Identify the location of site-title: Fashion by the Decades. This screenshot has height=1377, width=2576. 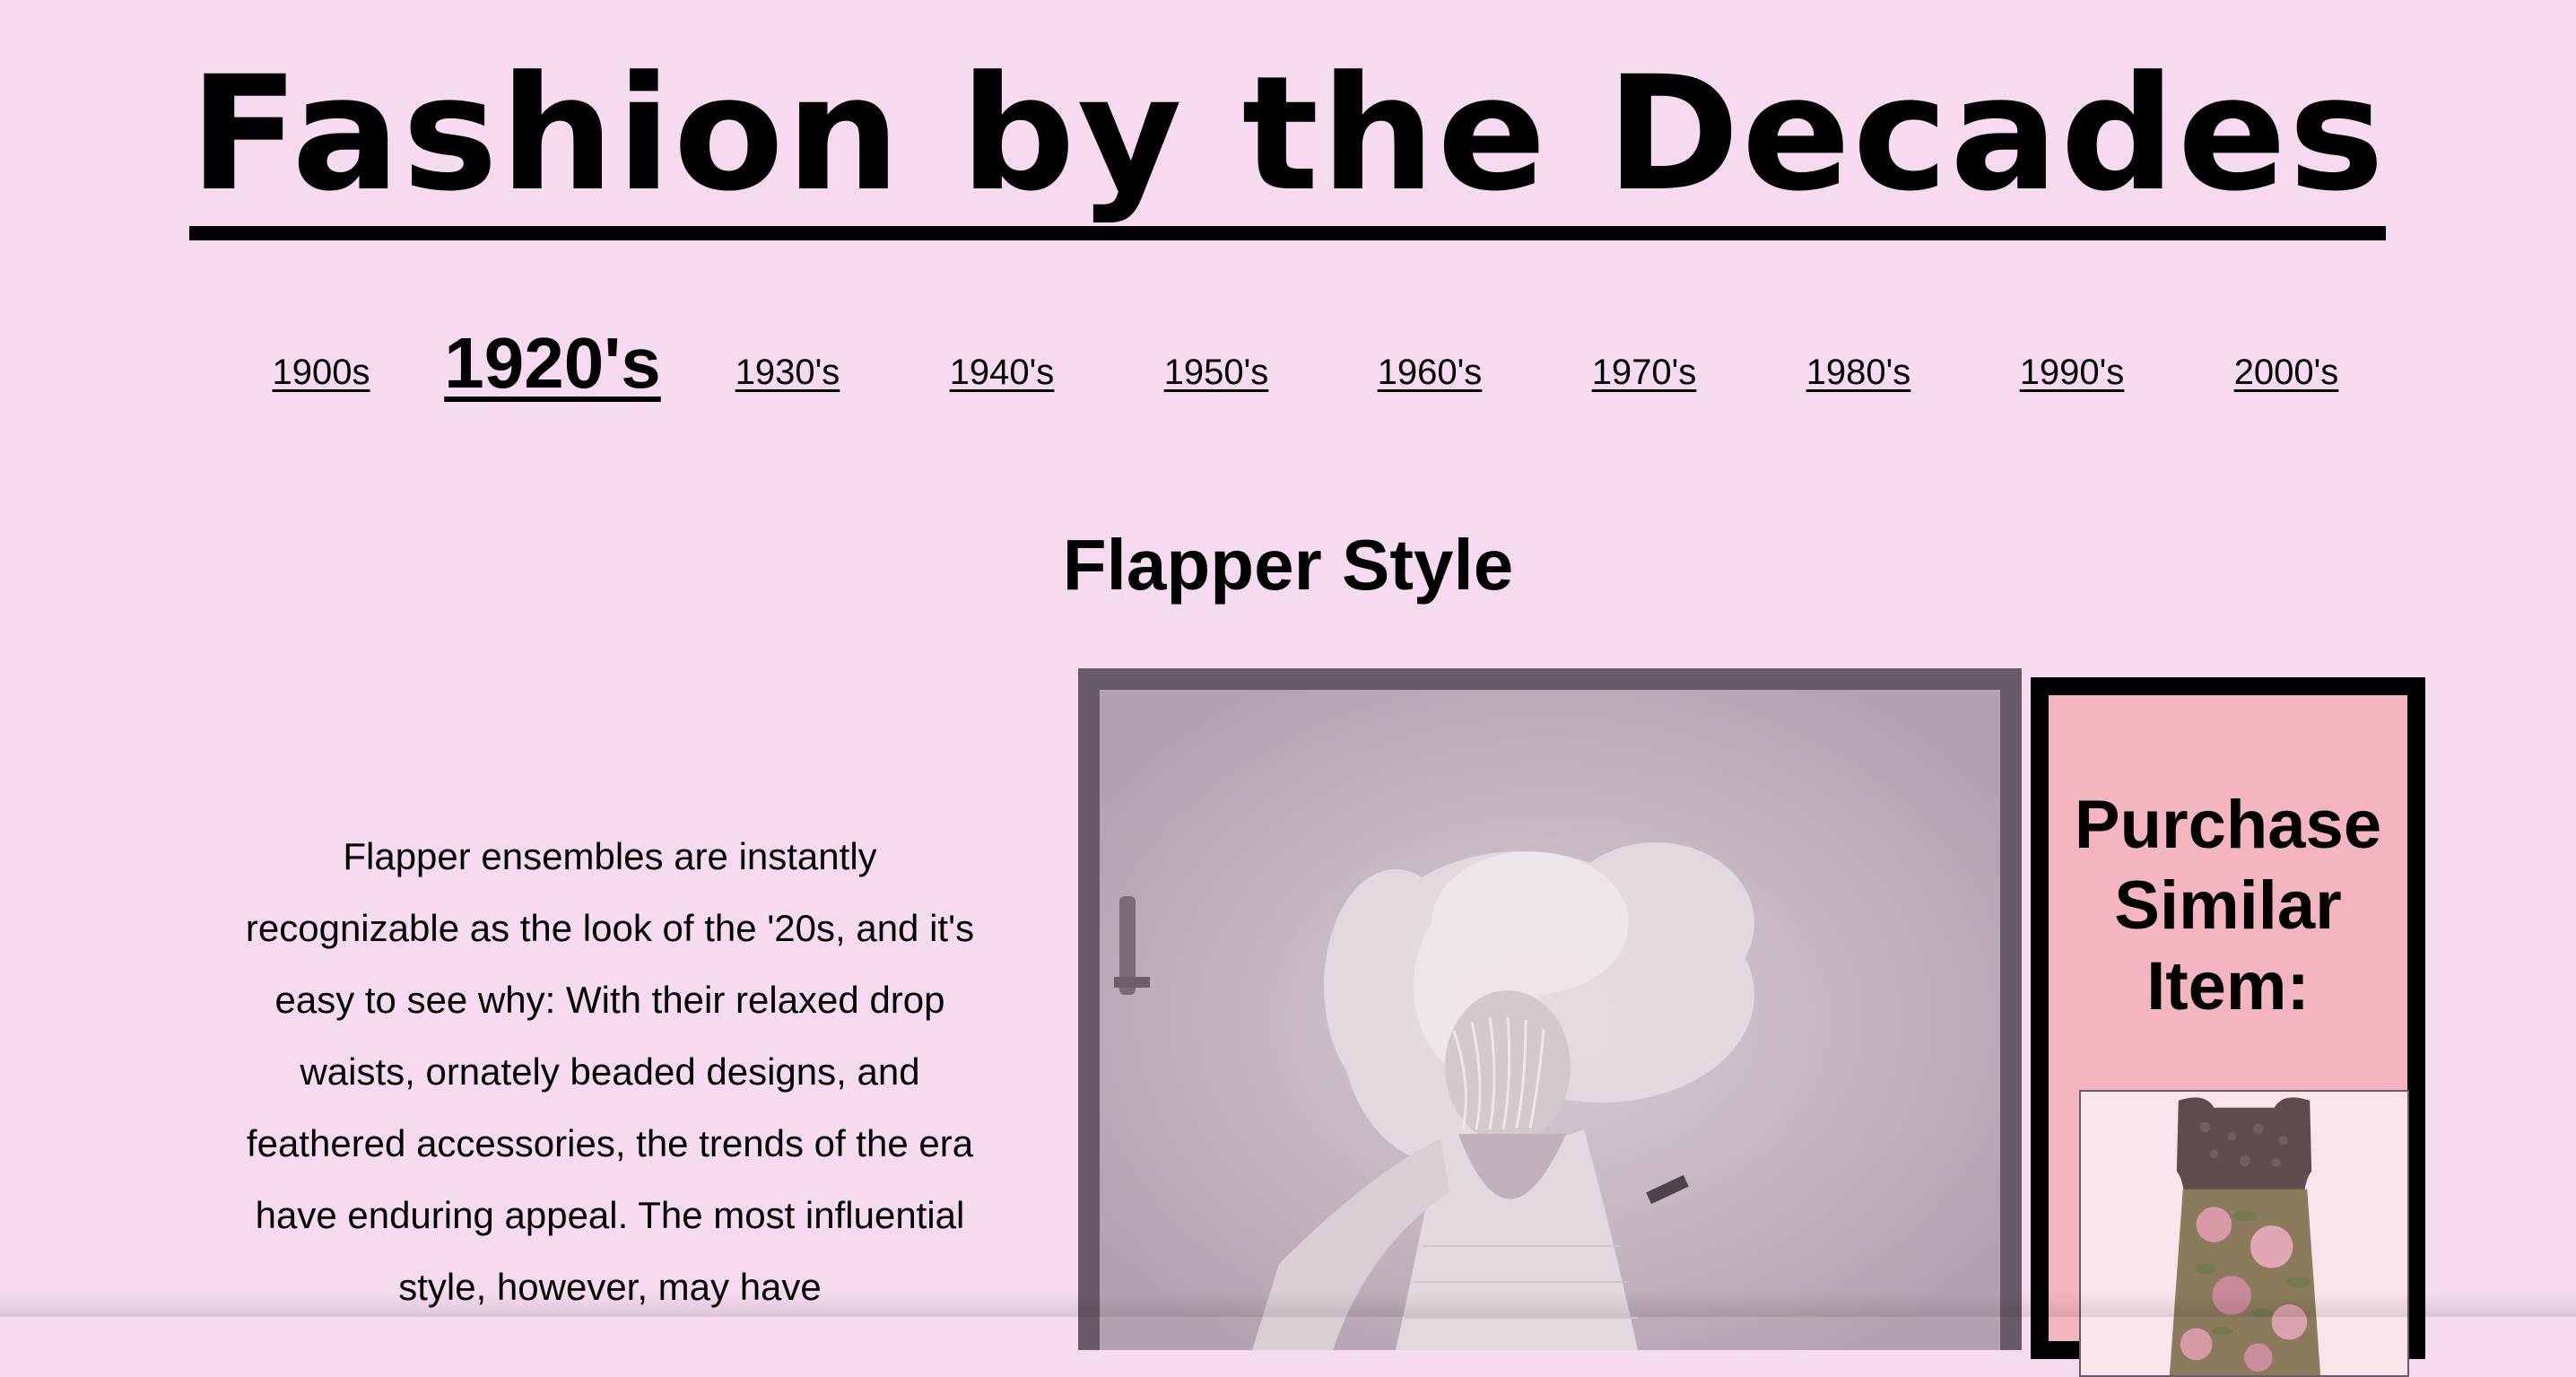
(1288, 138).